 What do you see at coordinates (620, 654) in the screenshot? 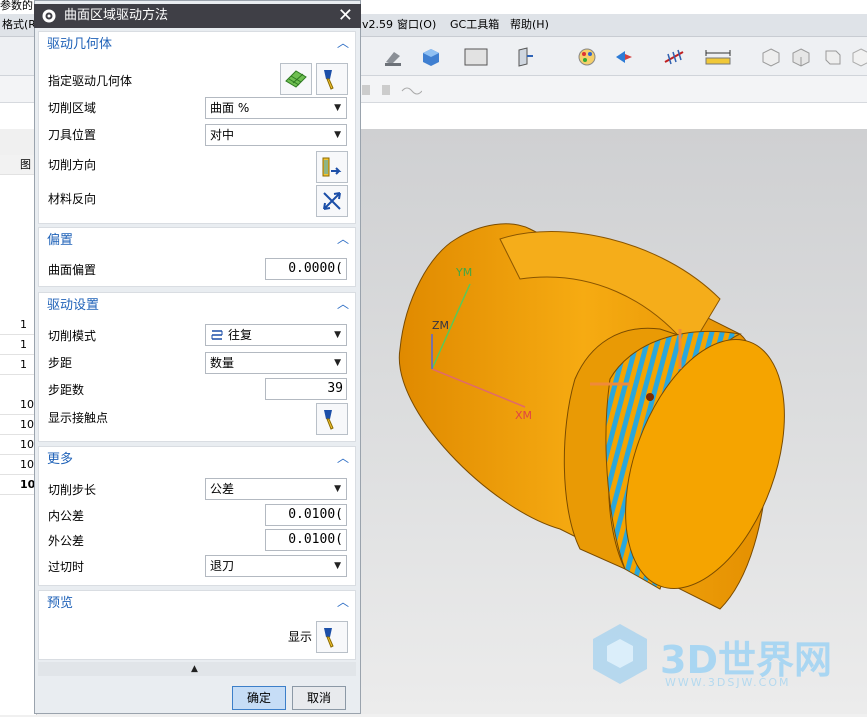
I see `watermark-cube-icon` at bounding box center [620, 654].